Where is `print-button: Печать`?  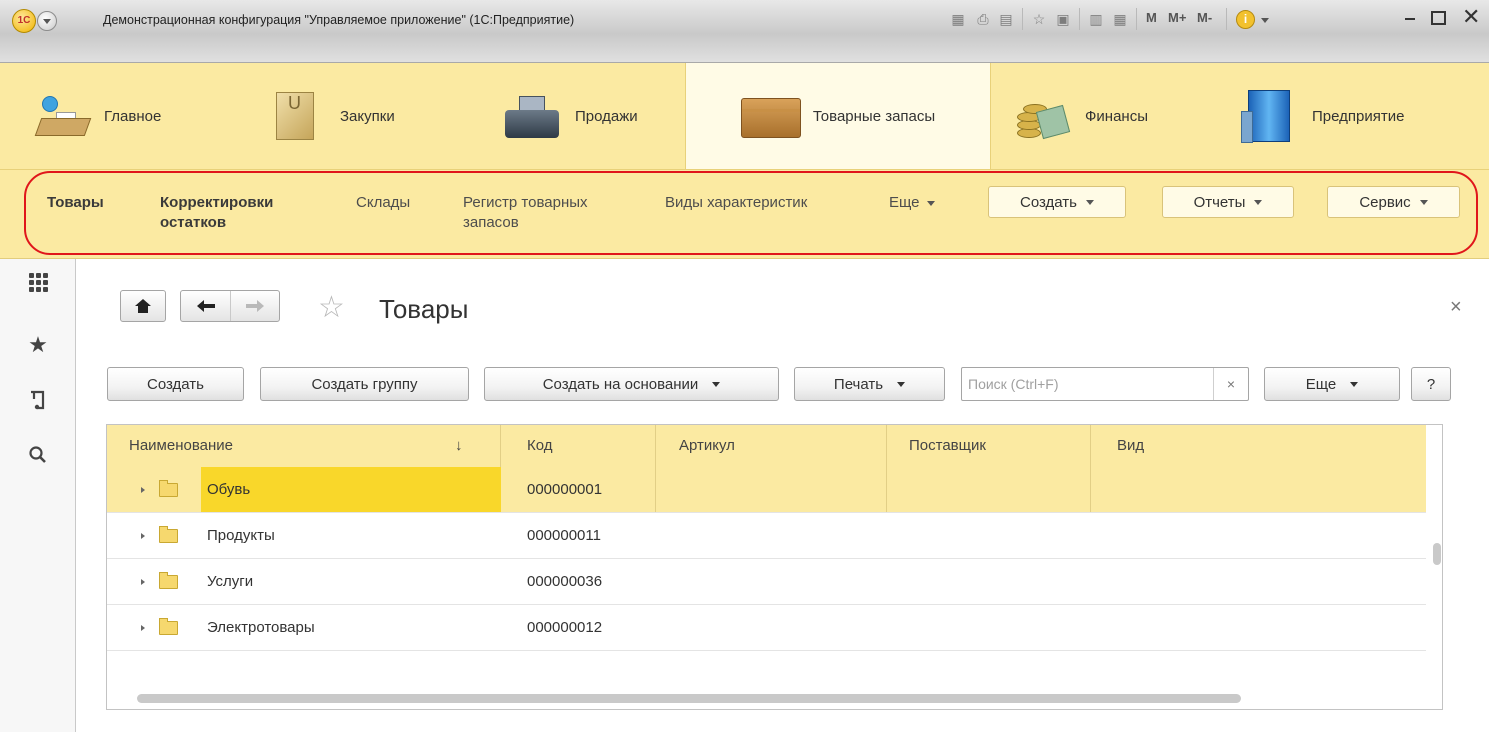 print-button: Печать is located at coordinates (869, 384).